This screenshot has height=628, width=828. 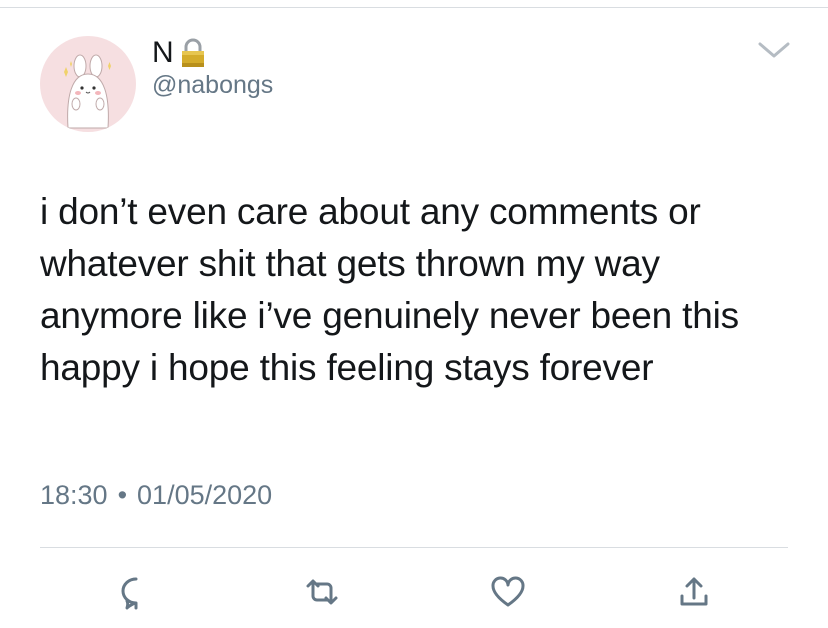 I want to click on top-divider, so click(x=414, y=7).